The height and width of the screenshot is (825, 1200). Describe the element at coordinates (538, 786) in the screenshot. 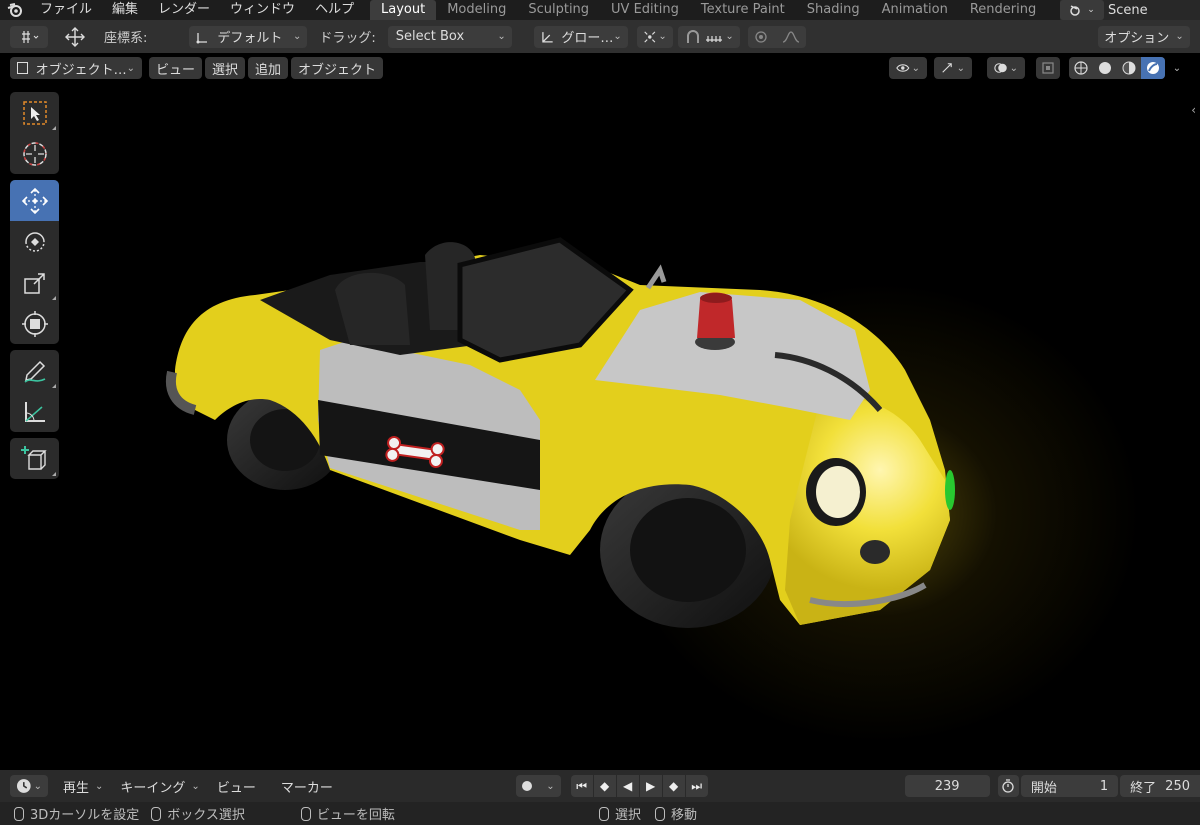

I see `auto-keying-group: ⌄` at that location.